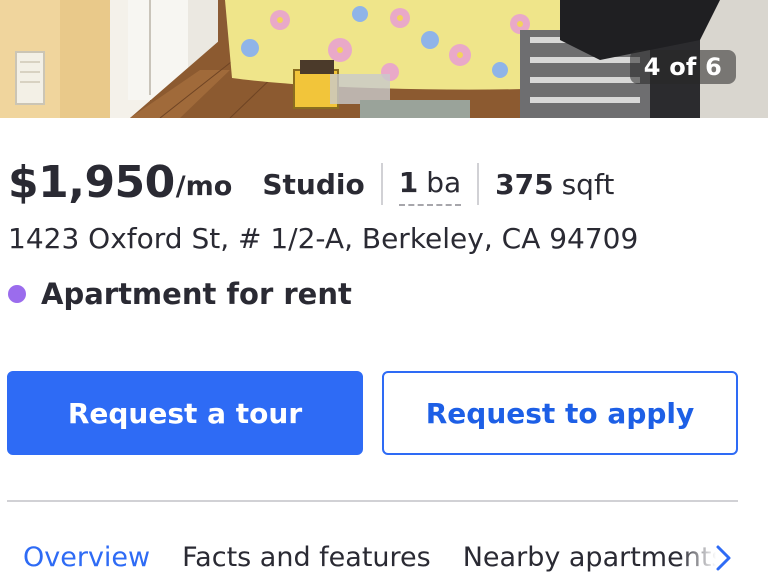  I want to click on baths-value: 1, so click(408, 182).